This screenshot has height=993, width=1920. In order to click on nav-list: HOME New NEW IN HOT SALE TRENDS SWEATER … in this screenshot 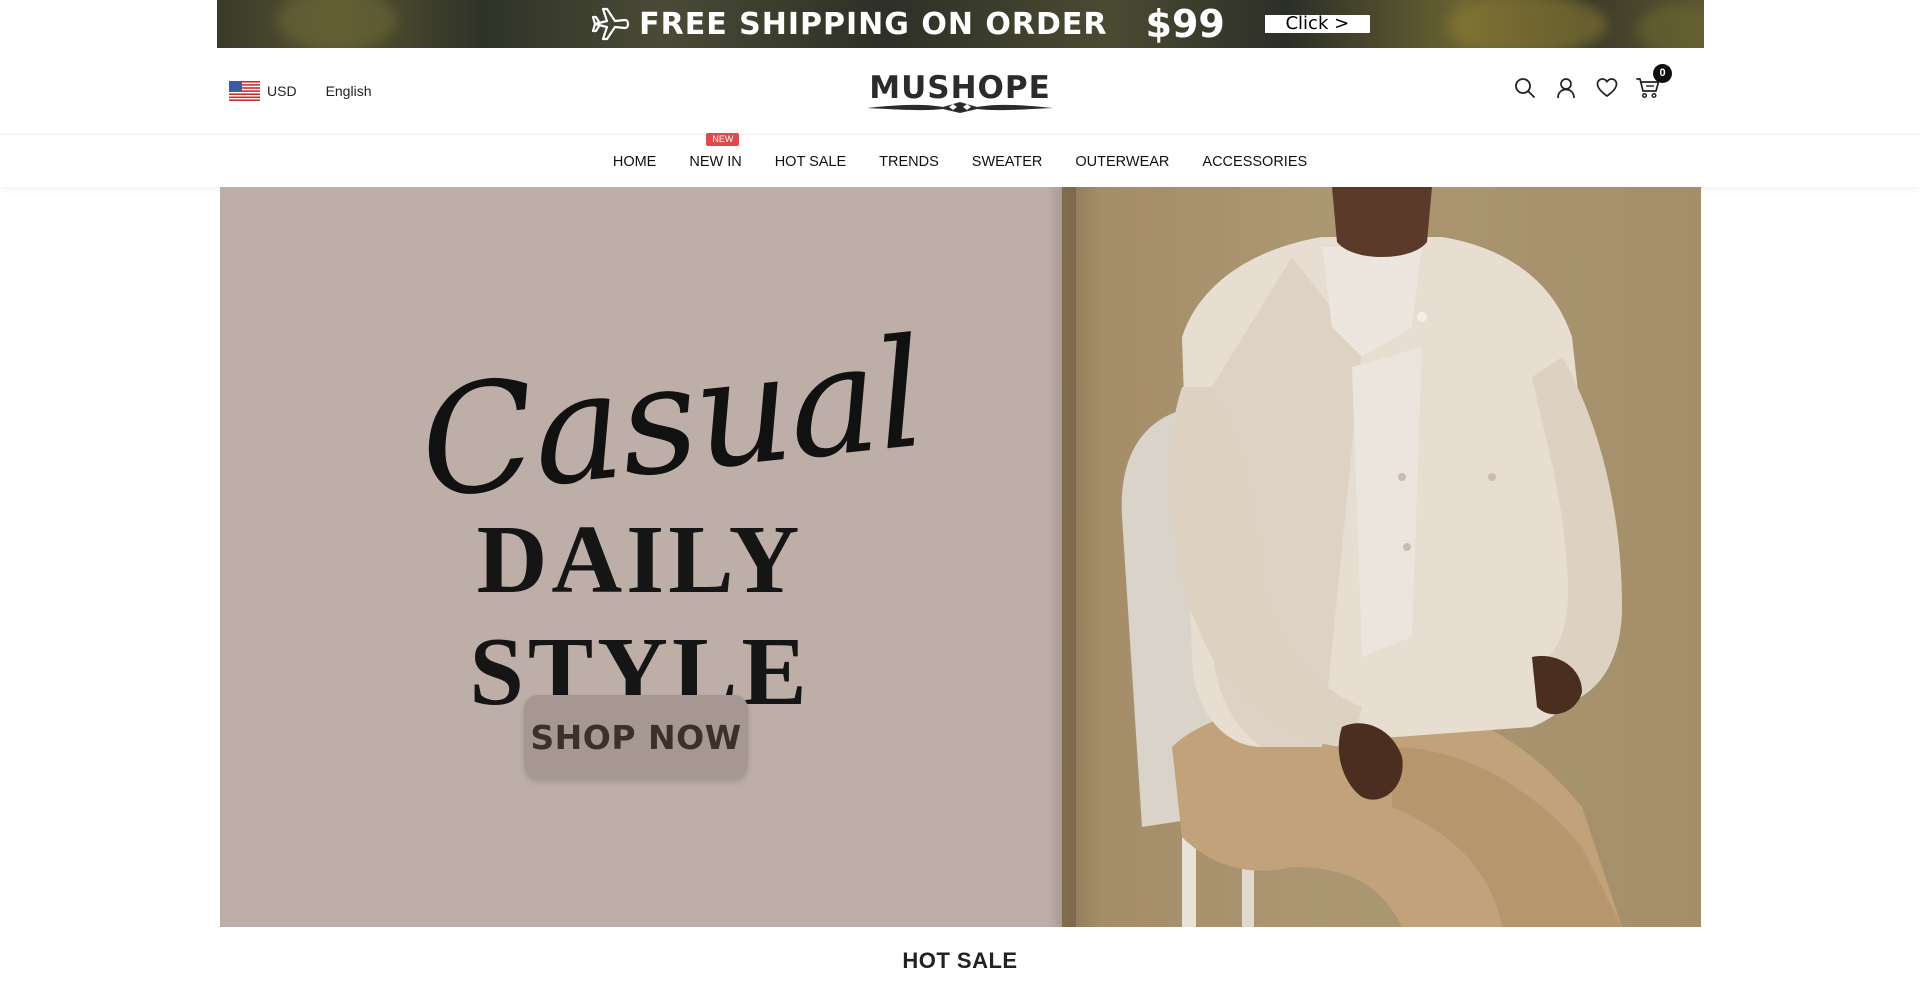, I will do `click(959, 160)`.